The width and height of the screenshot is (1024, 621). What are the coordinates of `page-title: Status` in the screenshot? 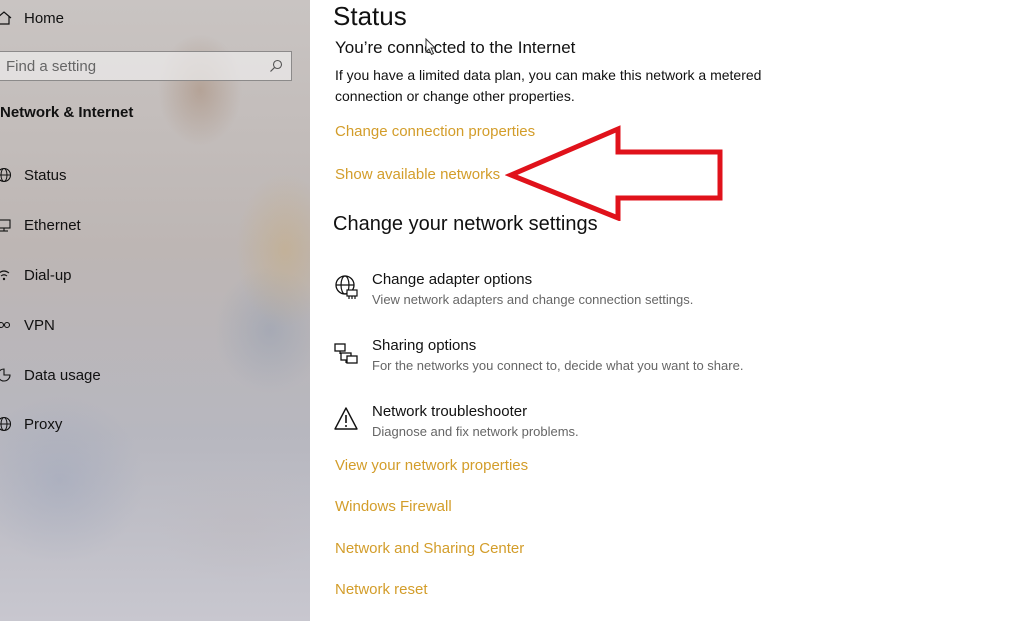 It's located at (370, 16).